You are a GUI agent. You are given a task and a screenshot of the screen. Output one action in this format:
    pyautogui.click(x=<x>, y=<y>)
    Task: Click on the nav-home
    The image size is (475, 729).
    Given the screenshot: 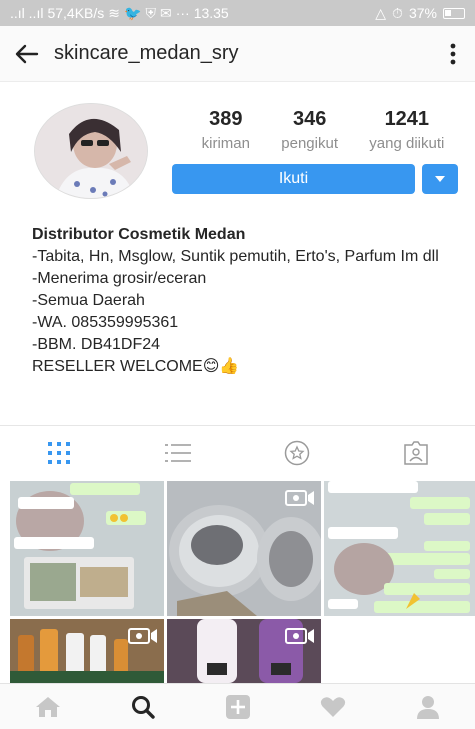 What is the action you would take?
    pyautogui.click(x=47, y=706)
    